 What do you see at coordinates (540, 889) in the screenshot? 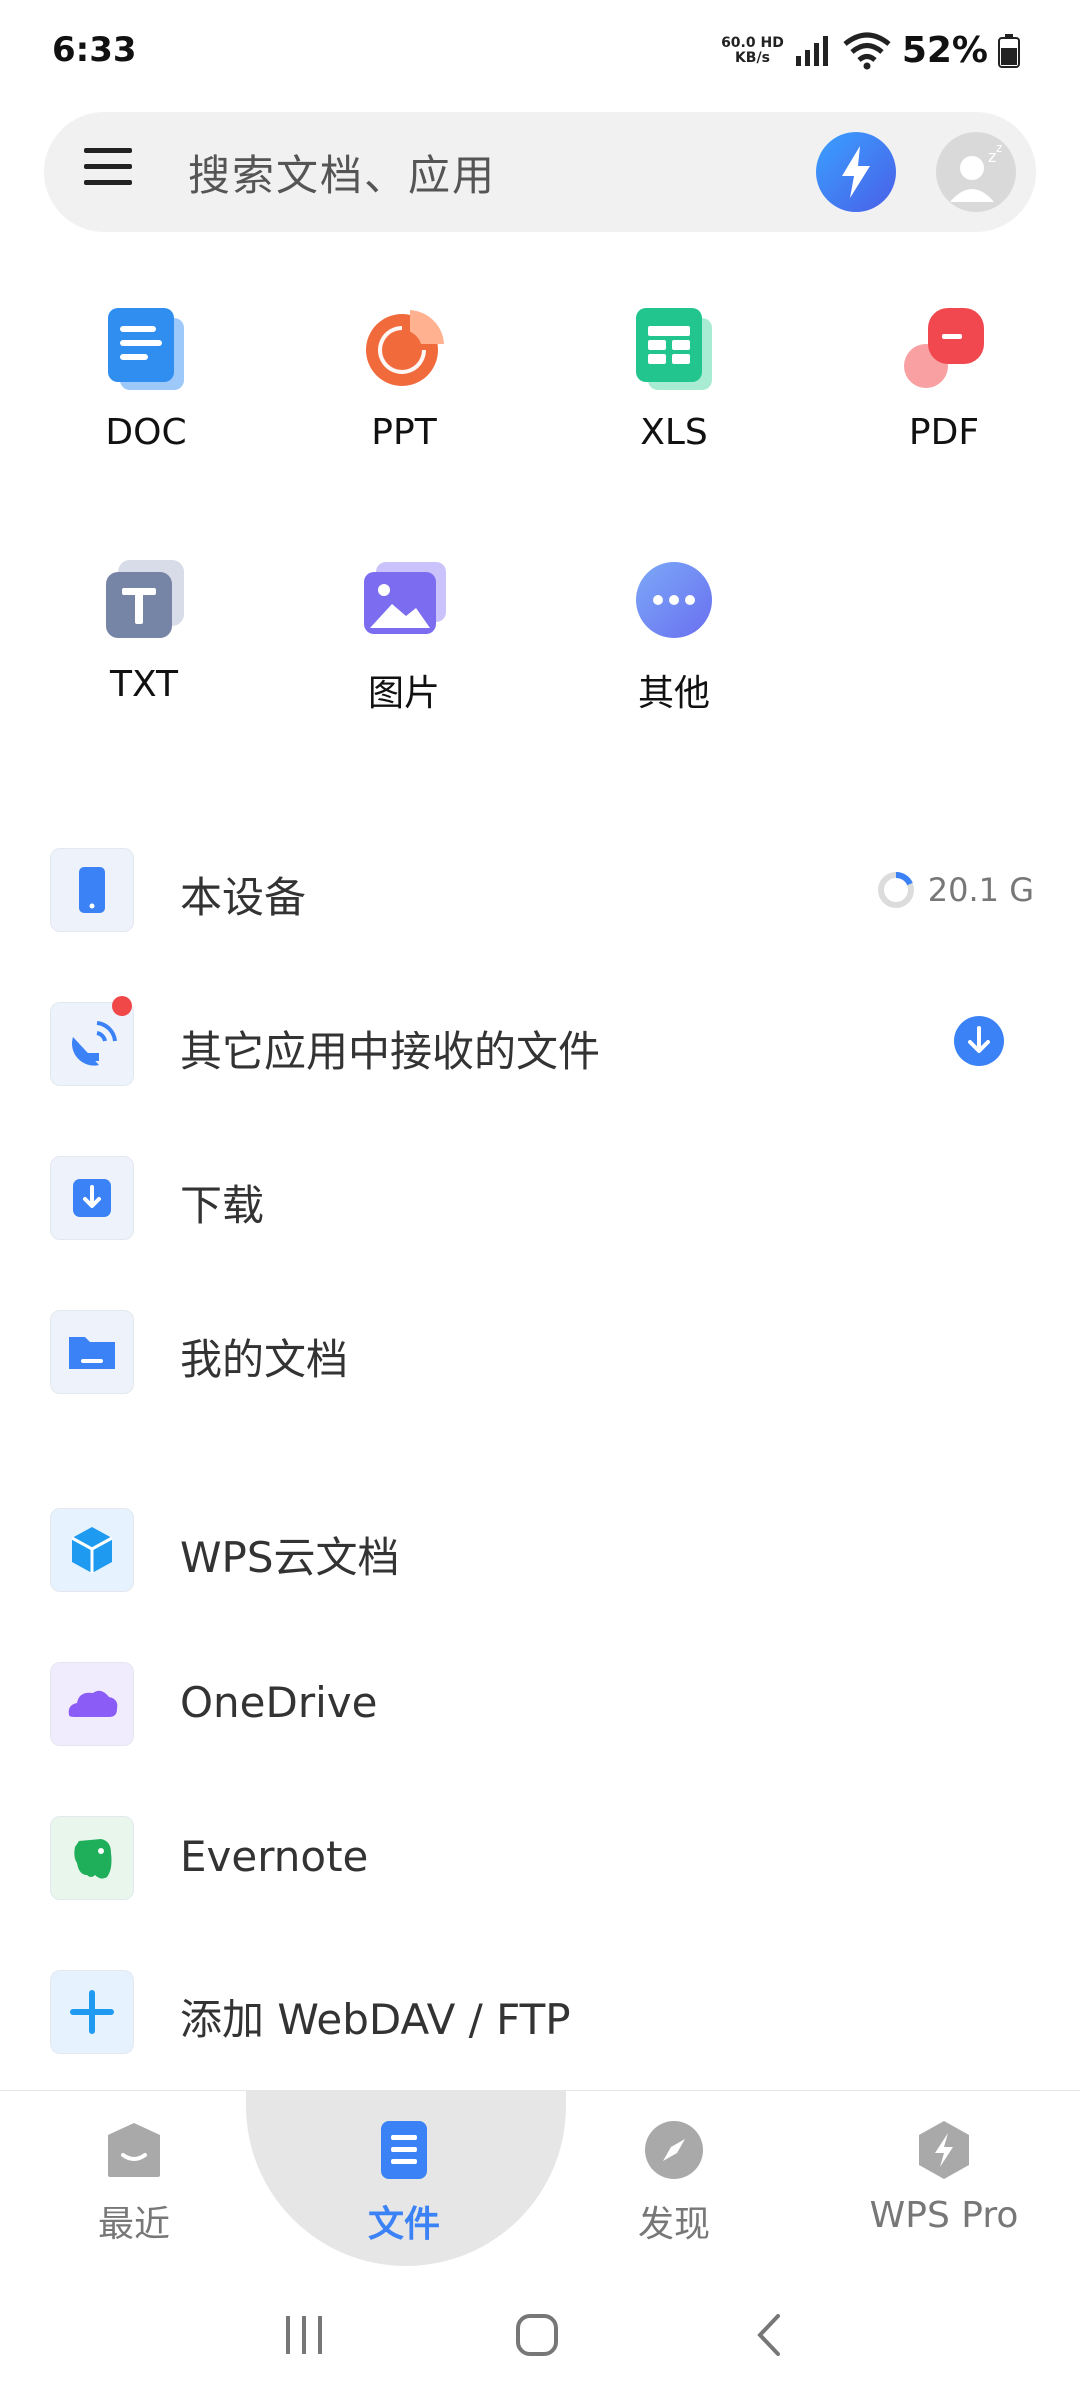
I see `list-item-device: 本设备 20.1 G` at bounding box center [540, 889].